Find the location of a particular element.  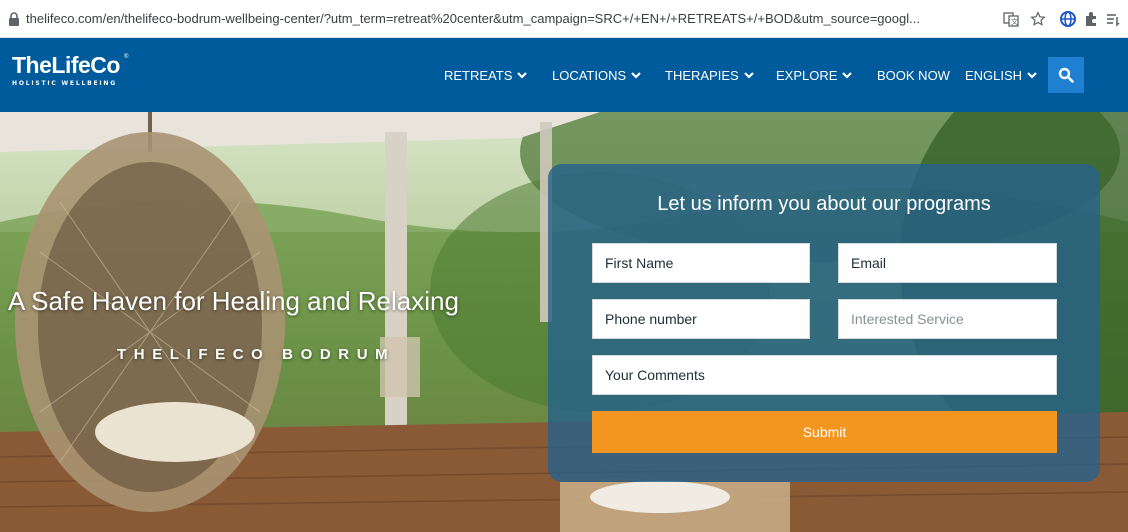

search-button is located at coordinates (1066, 75).